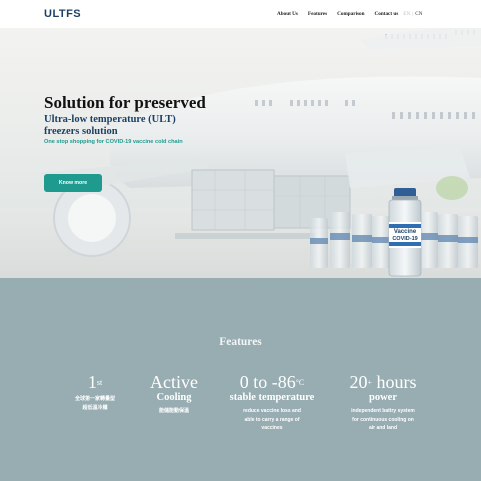 This screenshot has width=481, height=481. Describe the element at coordinates (99, 382) in the screenshot. I see `feature-first-suffix: st` at that location.